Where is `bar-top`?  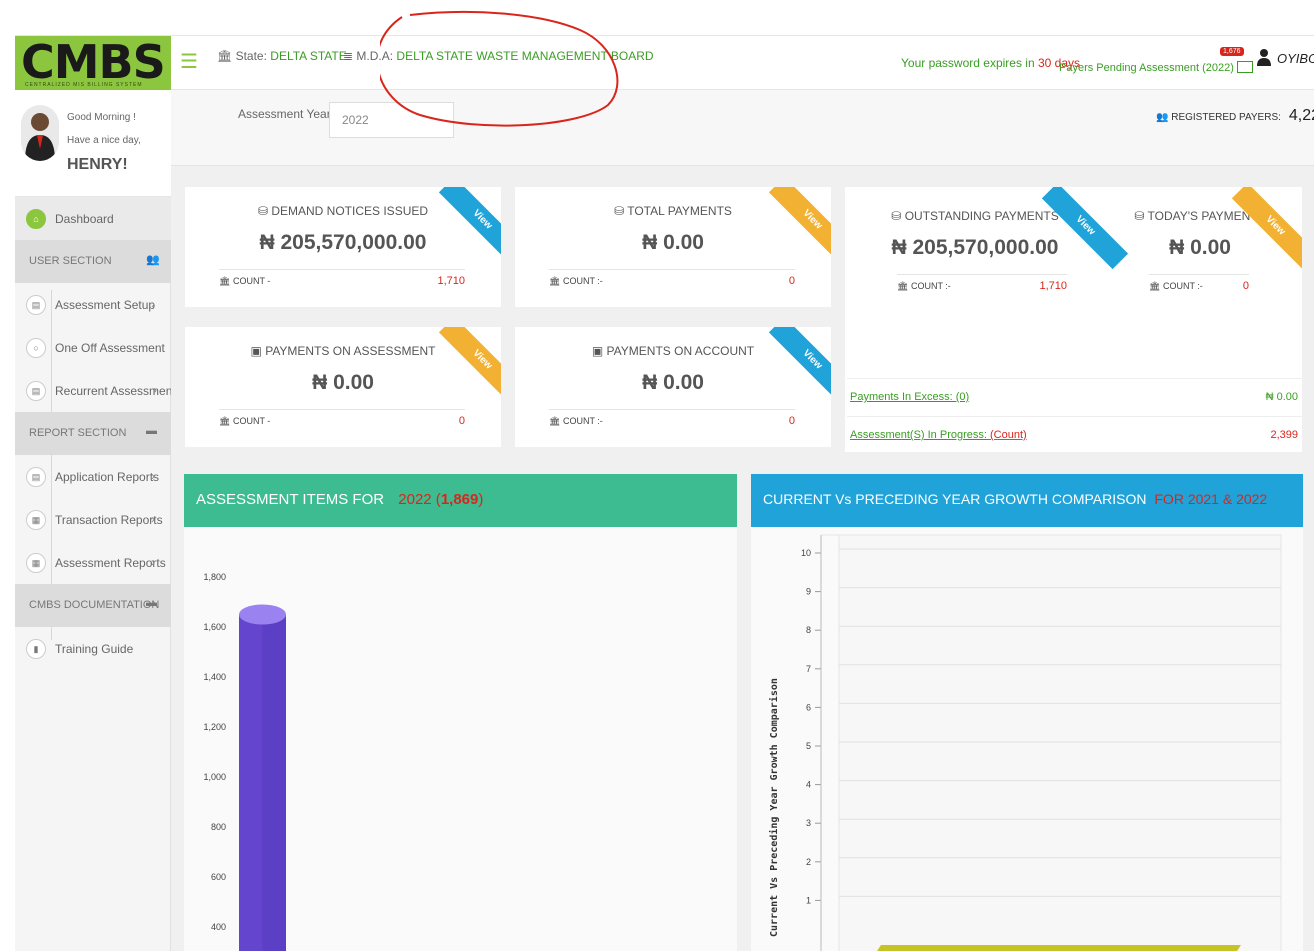 bar-top is located at coordinates (262, 614).